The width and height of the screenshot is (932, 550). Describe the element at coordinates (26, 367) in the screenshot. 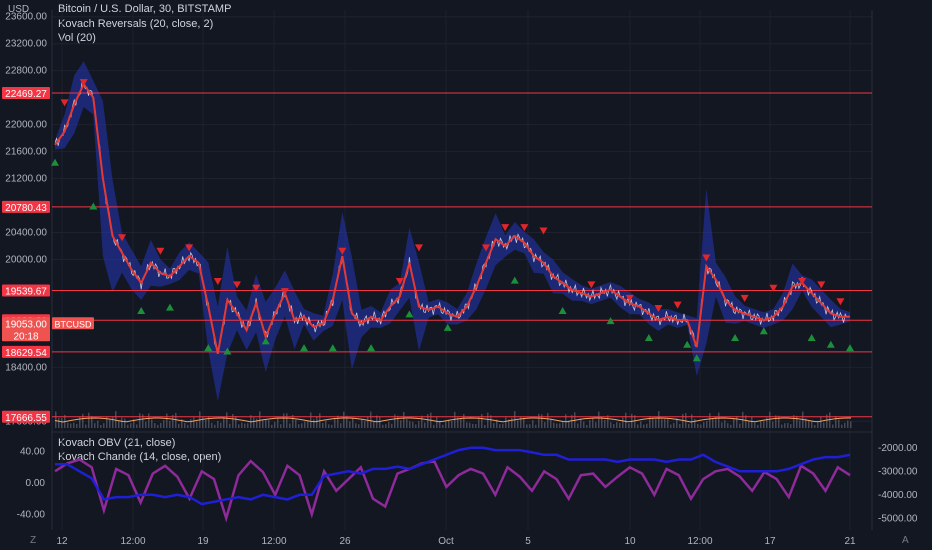

I see `y-tick-label: 18400.00` at that location.